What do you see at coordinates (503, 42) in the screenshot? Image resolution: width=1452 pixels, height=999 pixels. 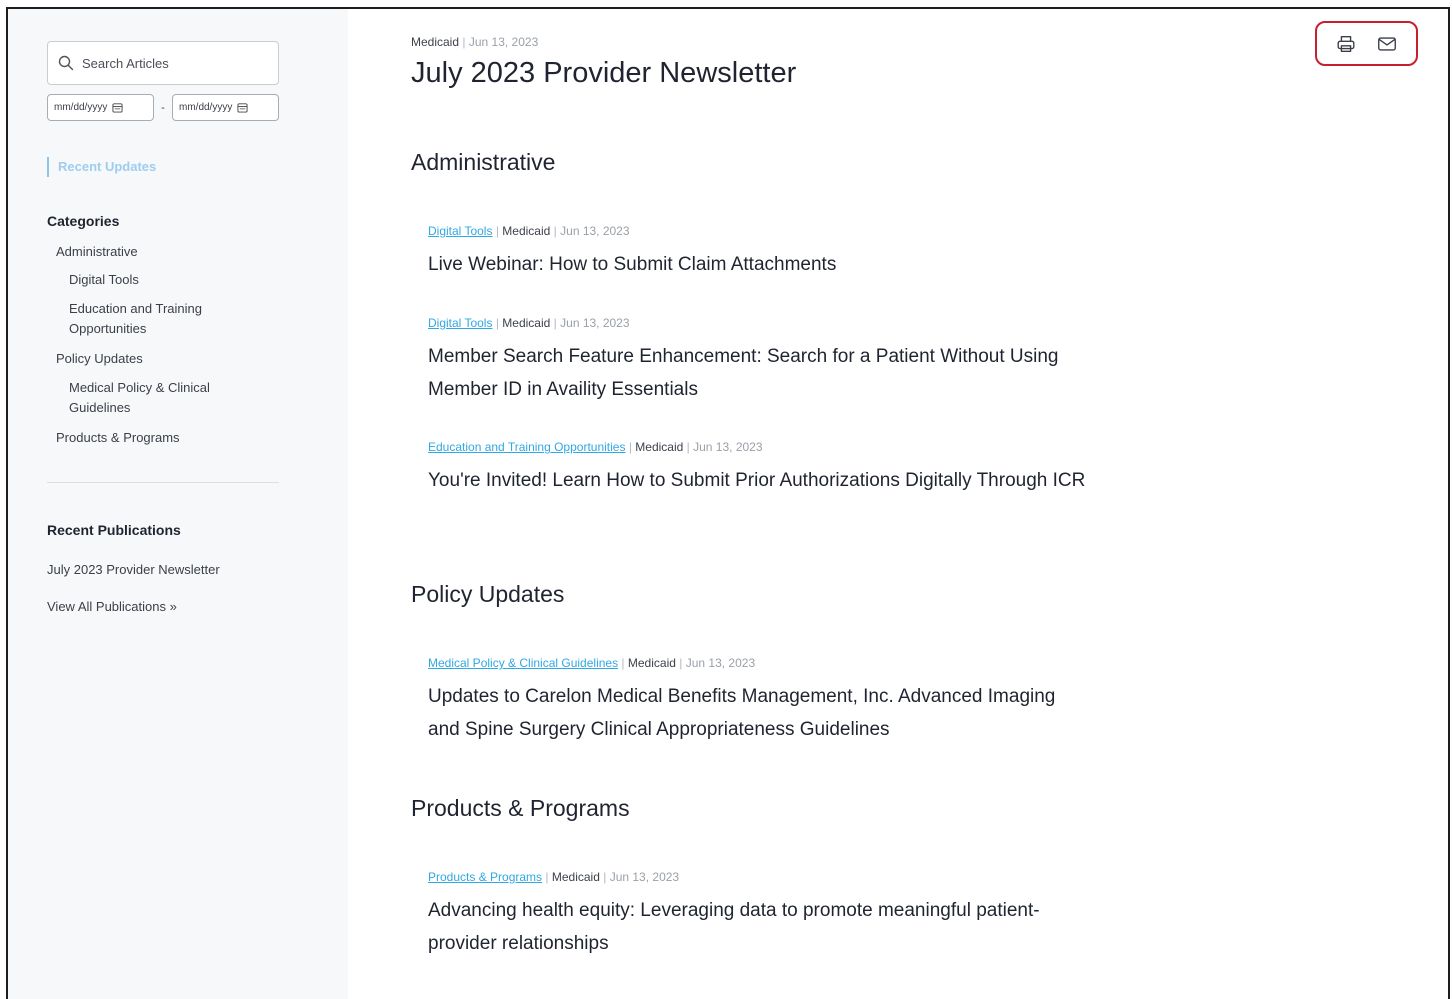 I see `page-date: Jun 13, 2023` at bounding box center [503, 42].